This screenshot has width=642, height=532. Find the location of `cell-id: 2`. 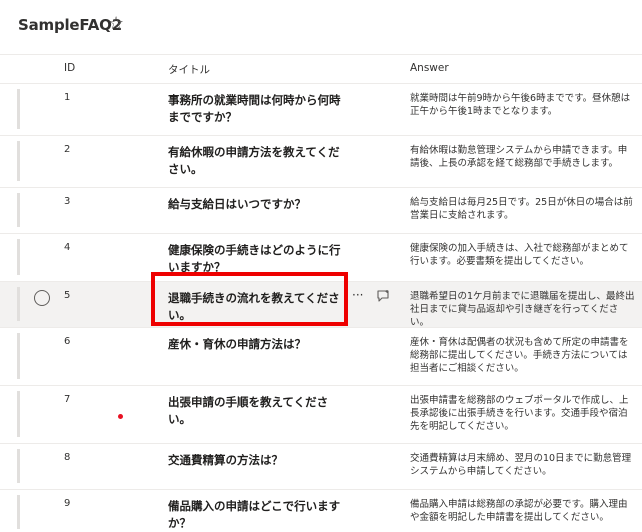

cell-id: 2 is located at coordinates (67, 149).